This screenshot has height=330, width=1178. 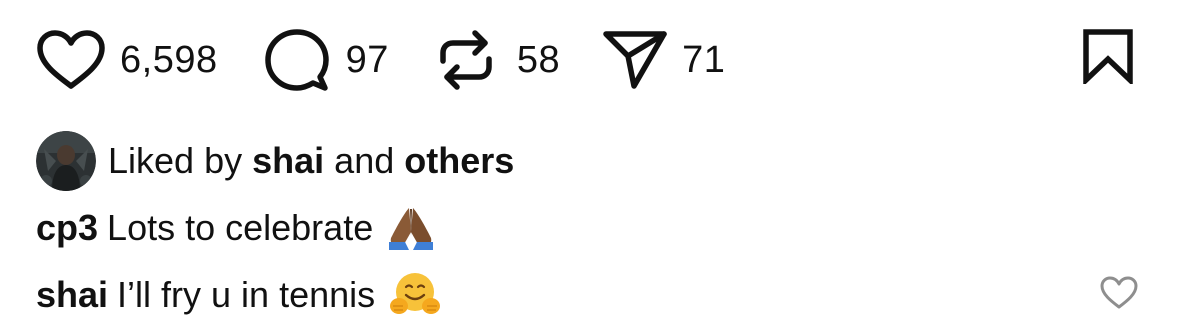 What do you see at coordinates (71, 60) in the screenshot?
I see `heart-outline-icon` at bounding box center [71, 60].